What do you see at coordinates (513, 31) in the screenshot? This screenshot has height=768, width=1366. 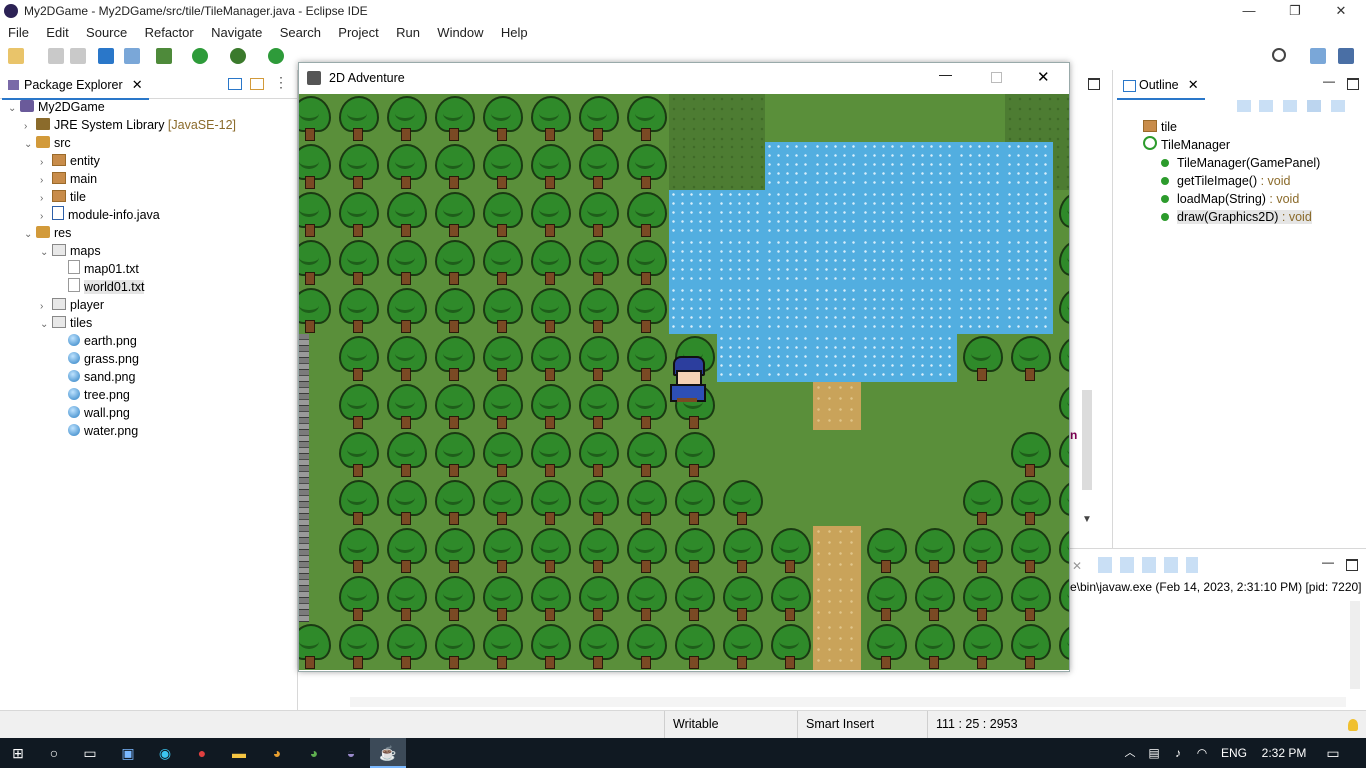 I see `menu-help: Help` at bounding box center [513, 31].